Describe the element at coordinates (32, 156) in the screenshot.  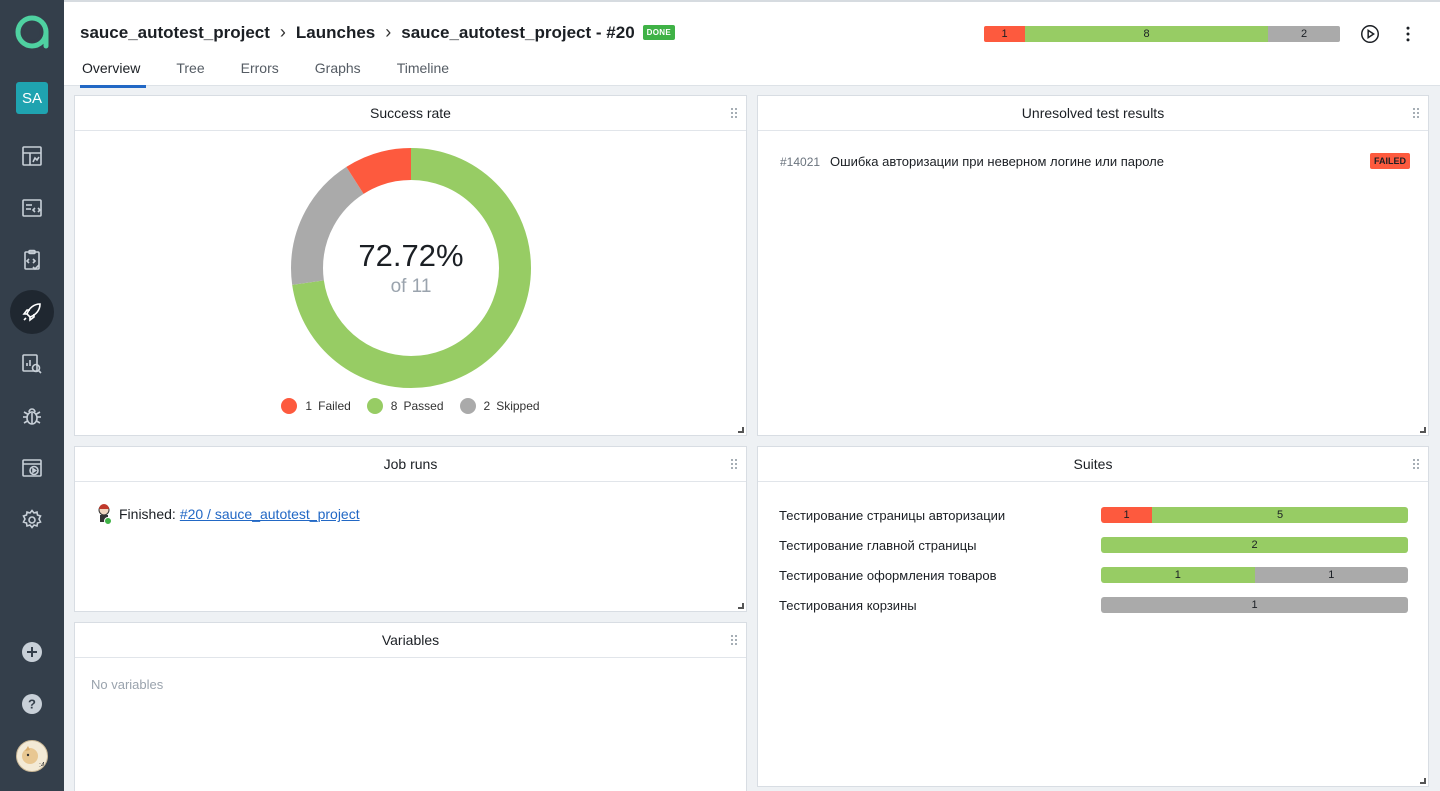
I see `dashboard-icon` at that location.